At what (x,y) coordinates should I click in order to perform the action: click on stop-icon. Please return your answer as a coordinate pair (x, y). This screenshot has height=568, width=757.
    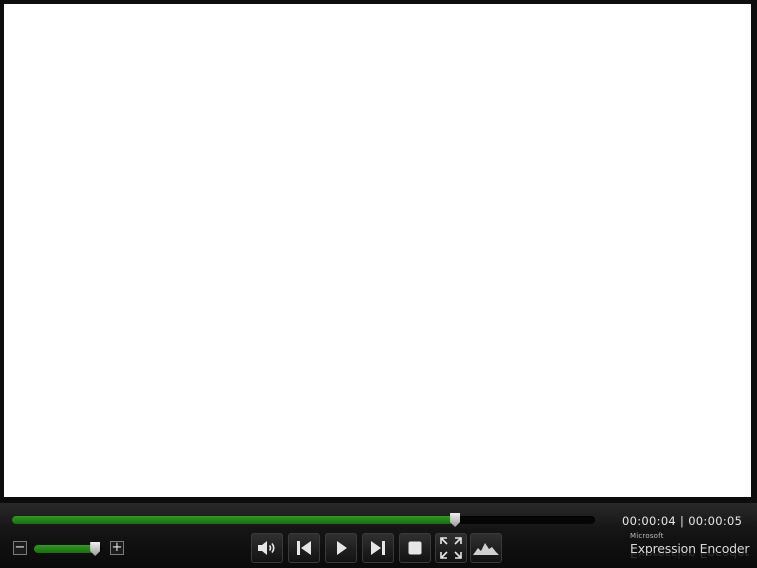
    Looking at the image, I should click on (415, 548).